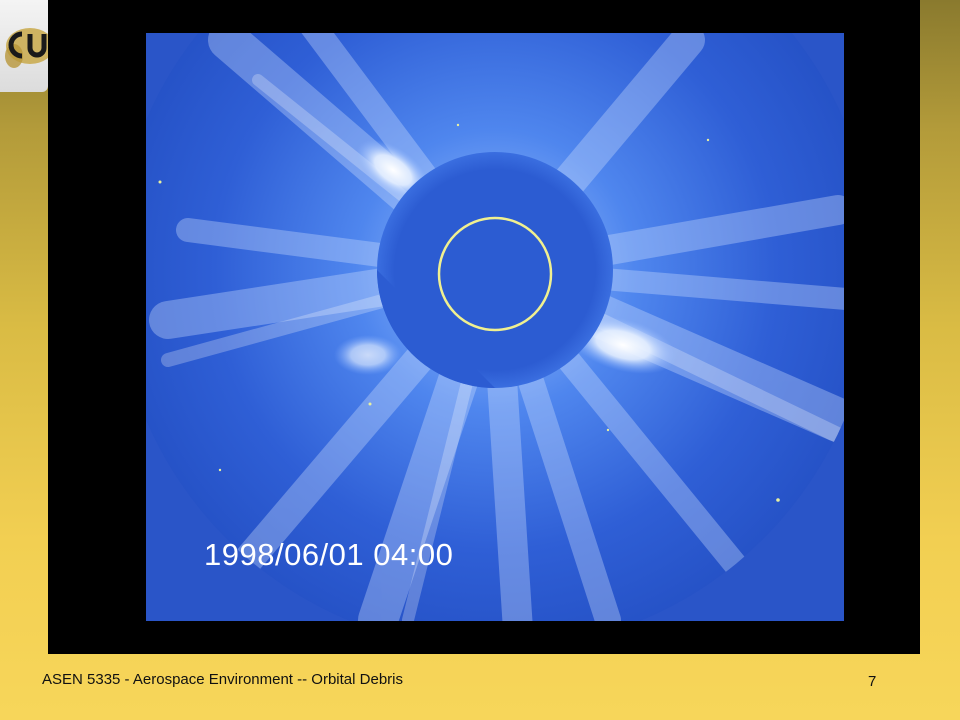 The image size is (960, 720). I want to click on slide-page-number: 7, so click(872, 681).